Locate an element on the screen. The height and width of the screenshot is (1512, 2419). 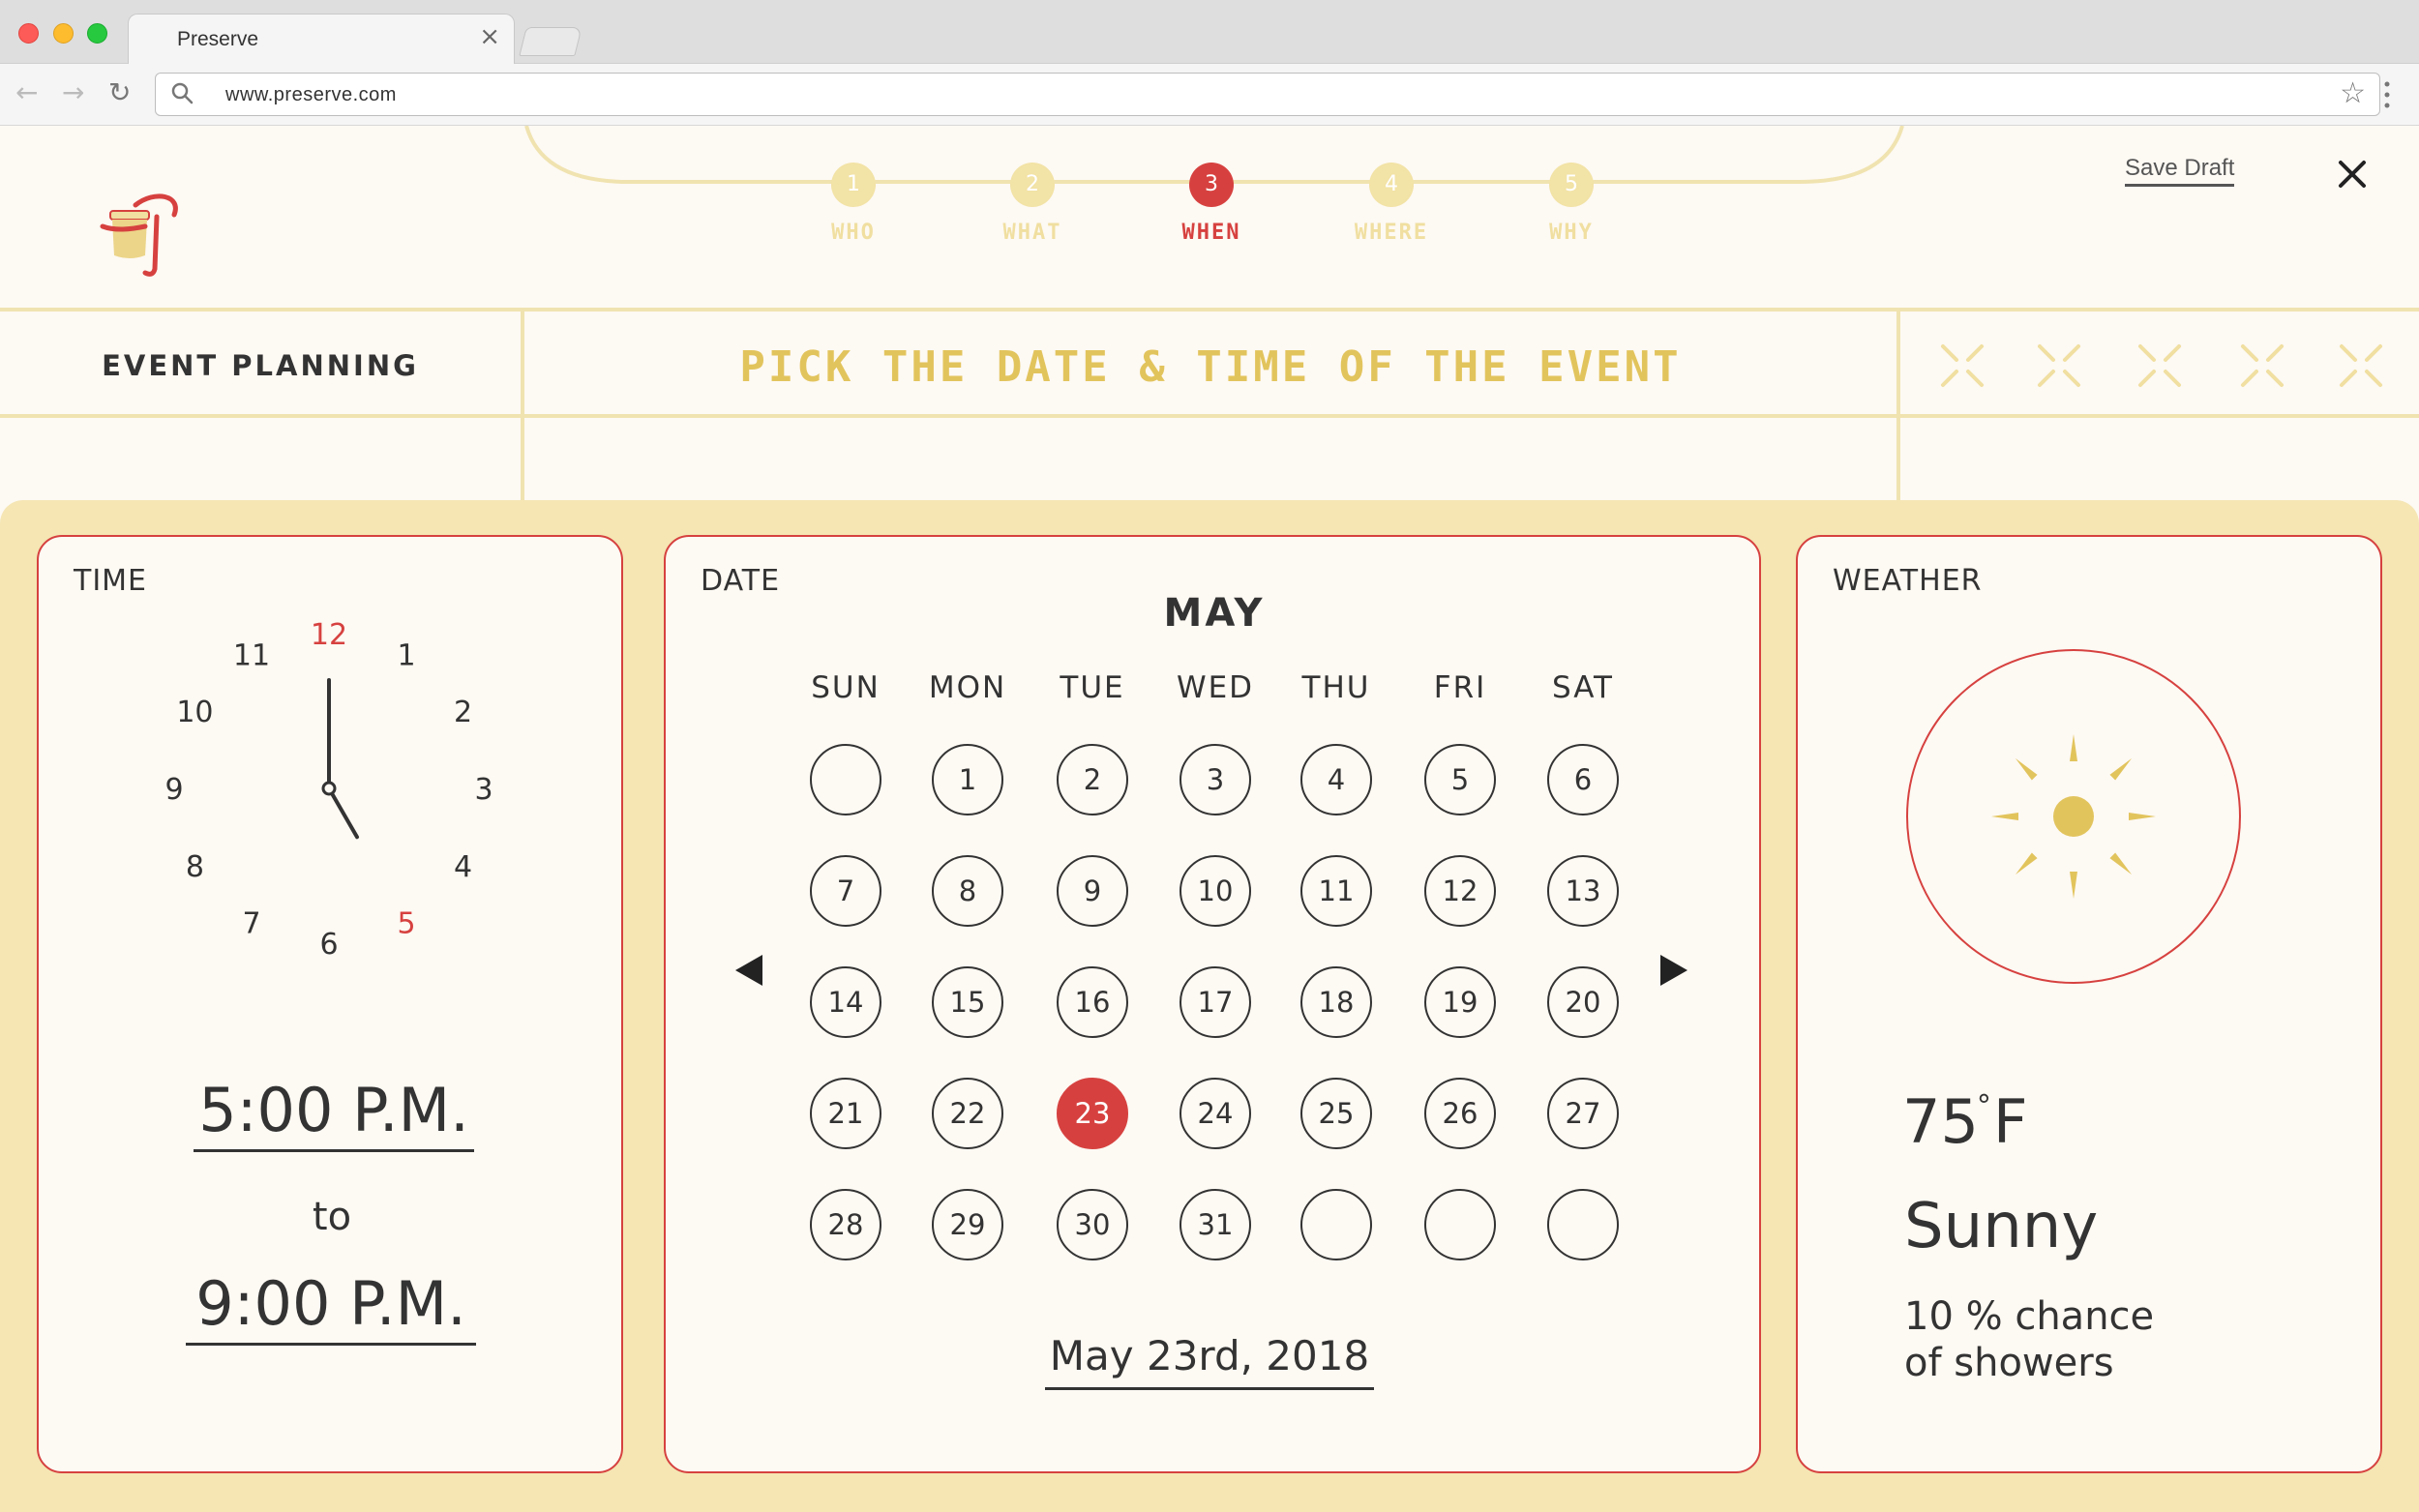
calendar-day: 2 is located at coordinates (1093, 779).